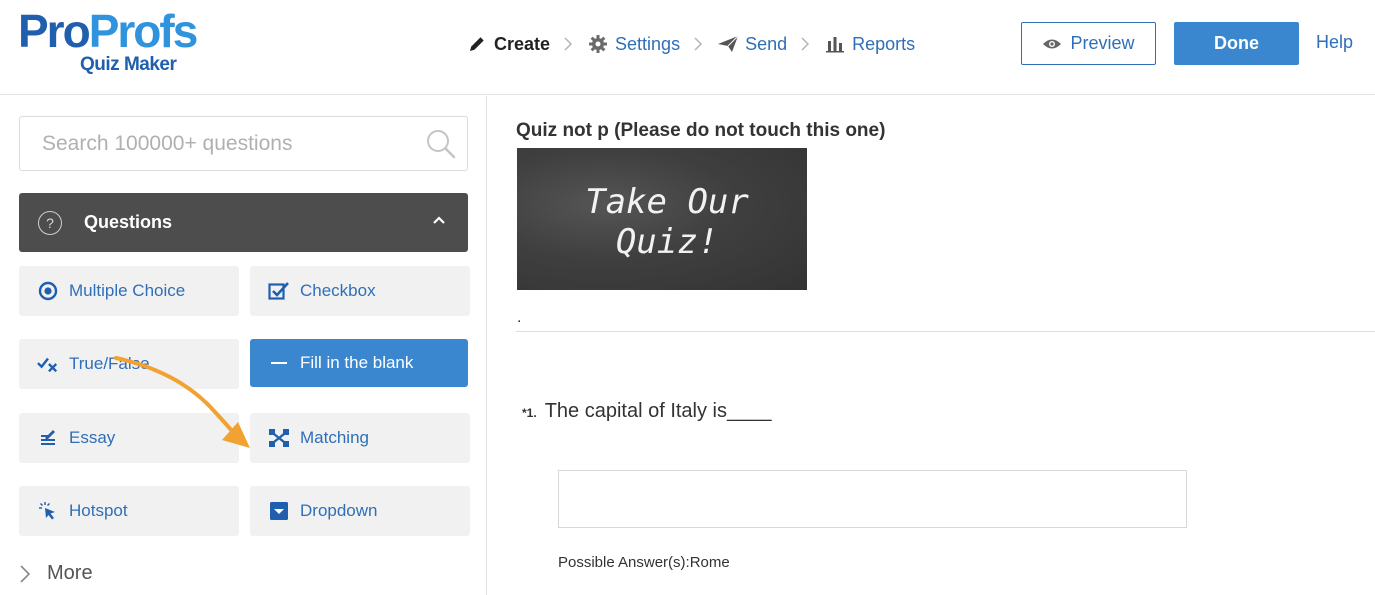  What do you see at coordinates (220, 143) in the screenshot?
I see `search-input` at bounding box center [220, 143].